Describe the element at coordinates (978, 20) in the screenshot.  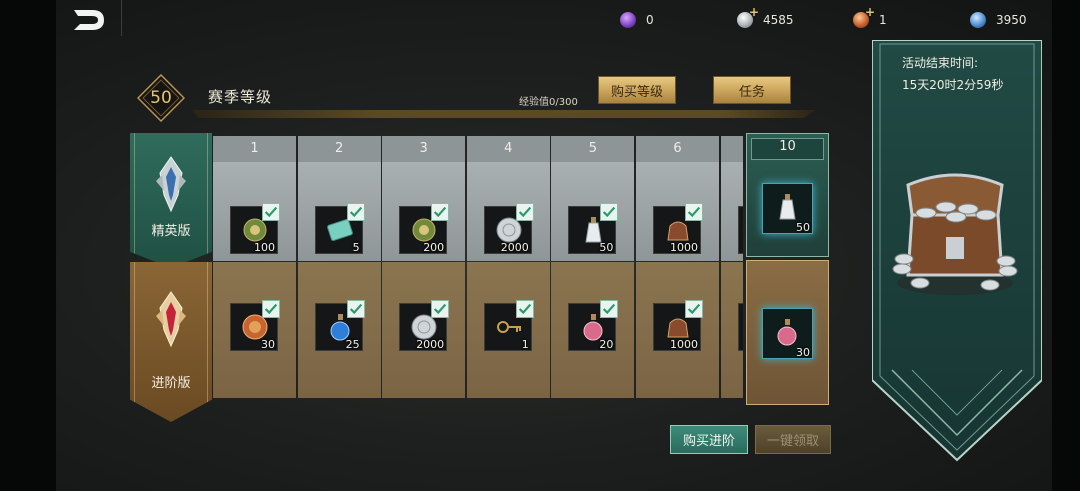
I see `blue-crystal-icon` at that location.